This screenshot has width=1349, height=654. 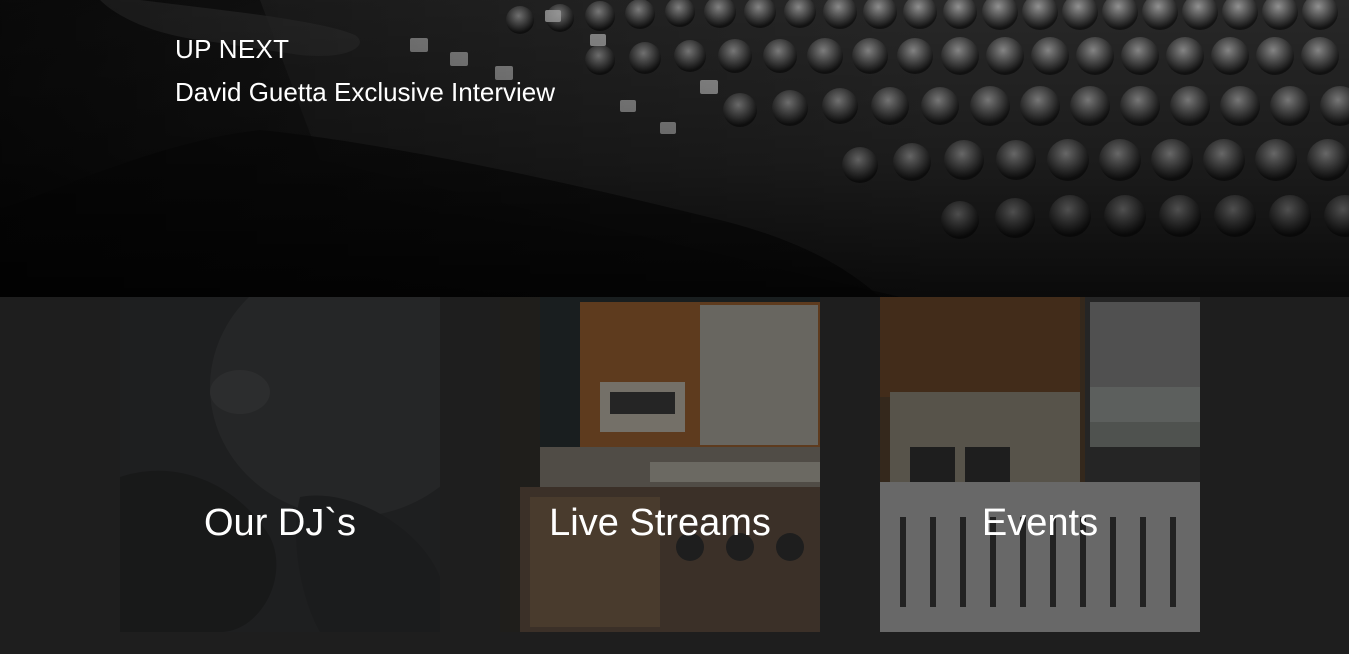 What do you see at coordinates (280, 523) in the screenshot?
I see `card-label: Our DJ`s` at bounding box center [280, 523].